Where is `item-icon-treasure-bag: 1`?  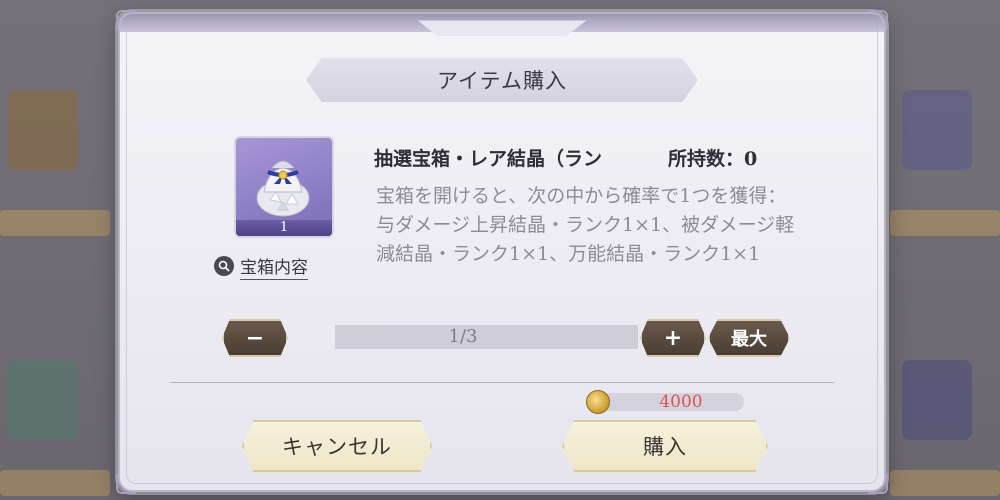
item-icon-treasure-bag: 1 is located at coordinates (284, 187).